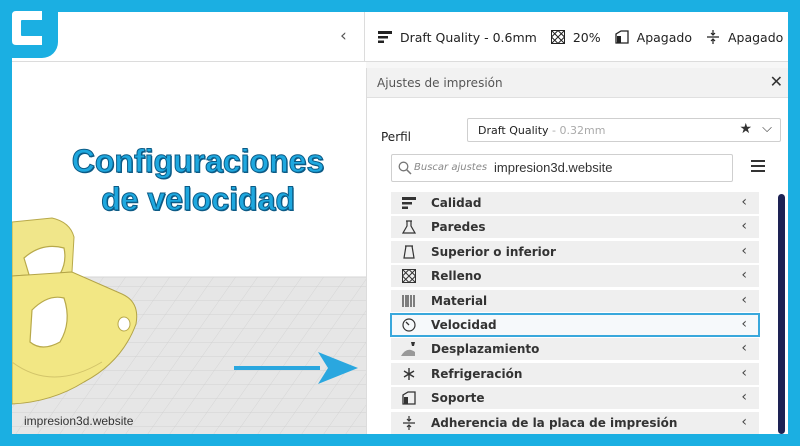 The width and height of the screenshot is (800, 446). I want to click on category-label: Soporte, so click(458, 398).